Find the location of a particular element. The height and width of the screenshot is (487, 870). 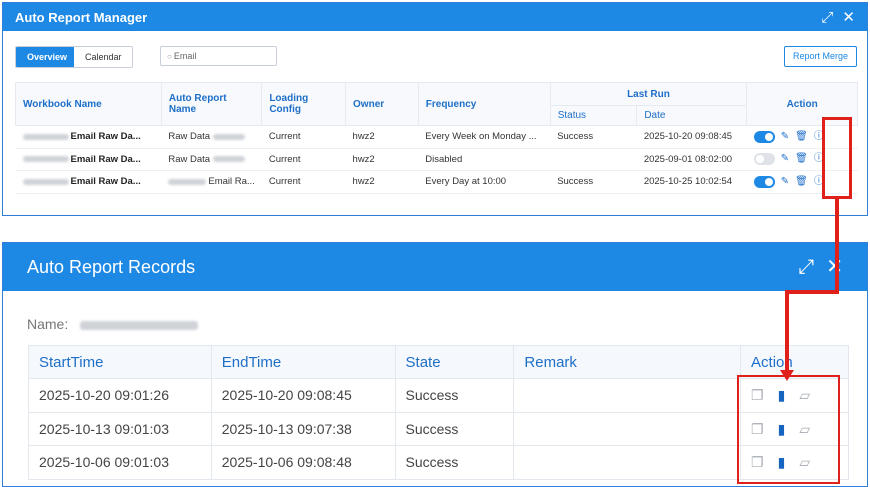

name-label: Name: is located at coordinates (48, 324).